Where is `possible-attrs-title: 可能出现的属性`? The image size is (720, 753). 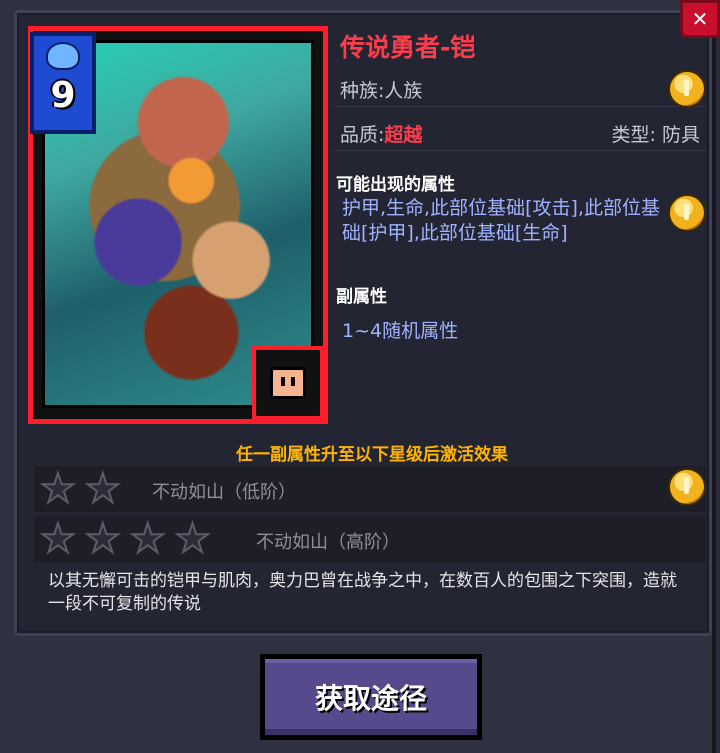
possible-attrs-title: 可能出现的属性 is located at coordinates (395, 185).